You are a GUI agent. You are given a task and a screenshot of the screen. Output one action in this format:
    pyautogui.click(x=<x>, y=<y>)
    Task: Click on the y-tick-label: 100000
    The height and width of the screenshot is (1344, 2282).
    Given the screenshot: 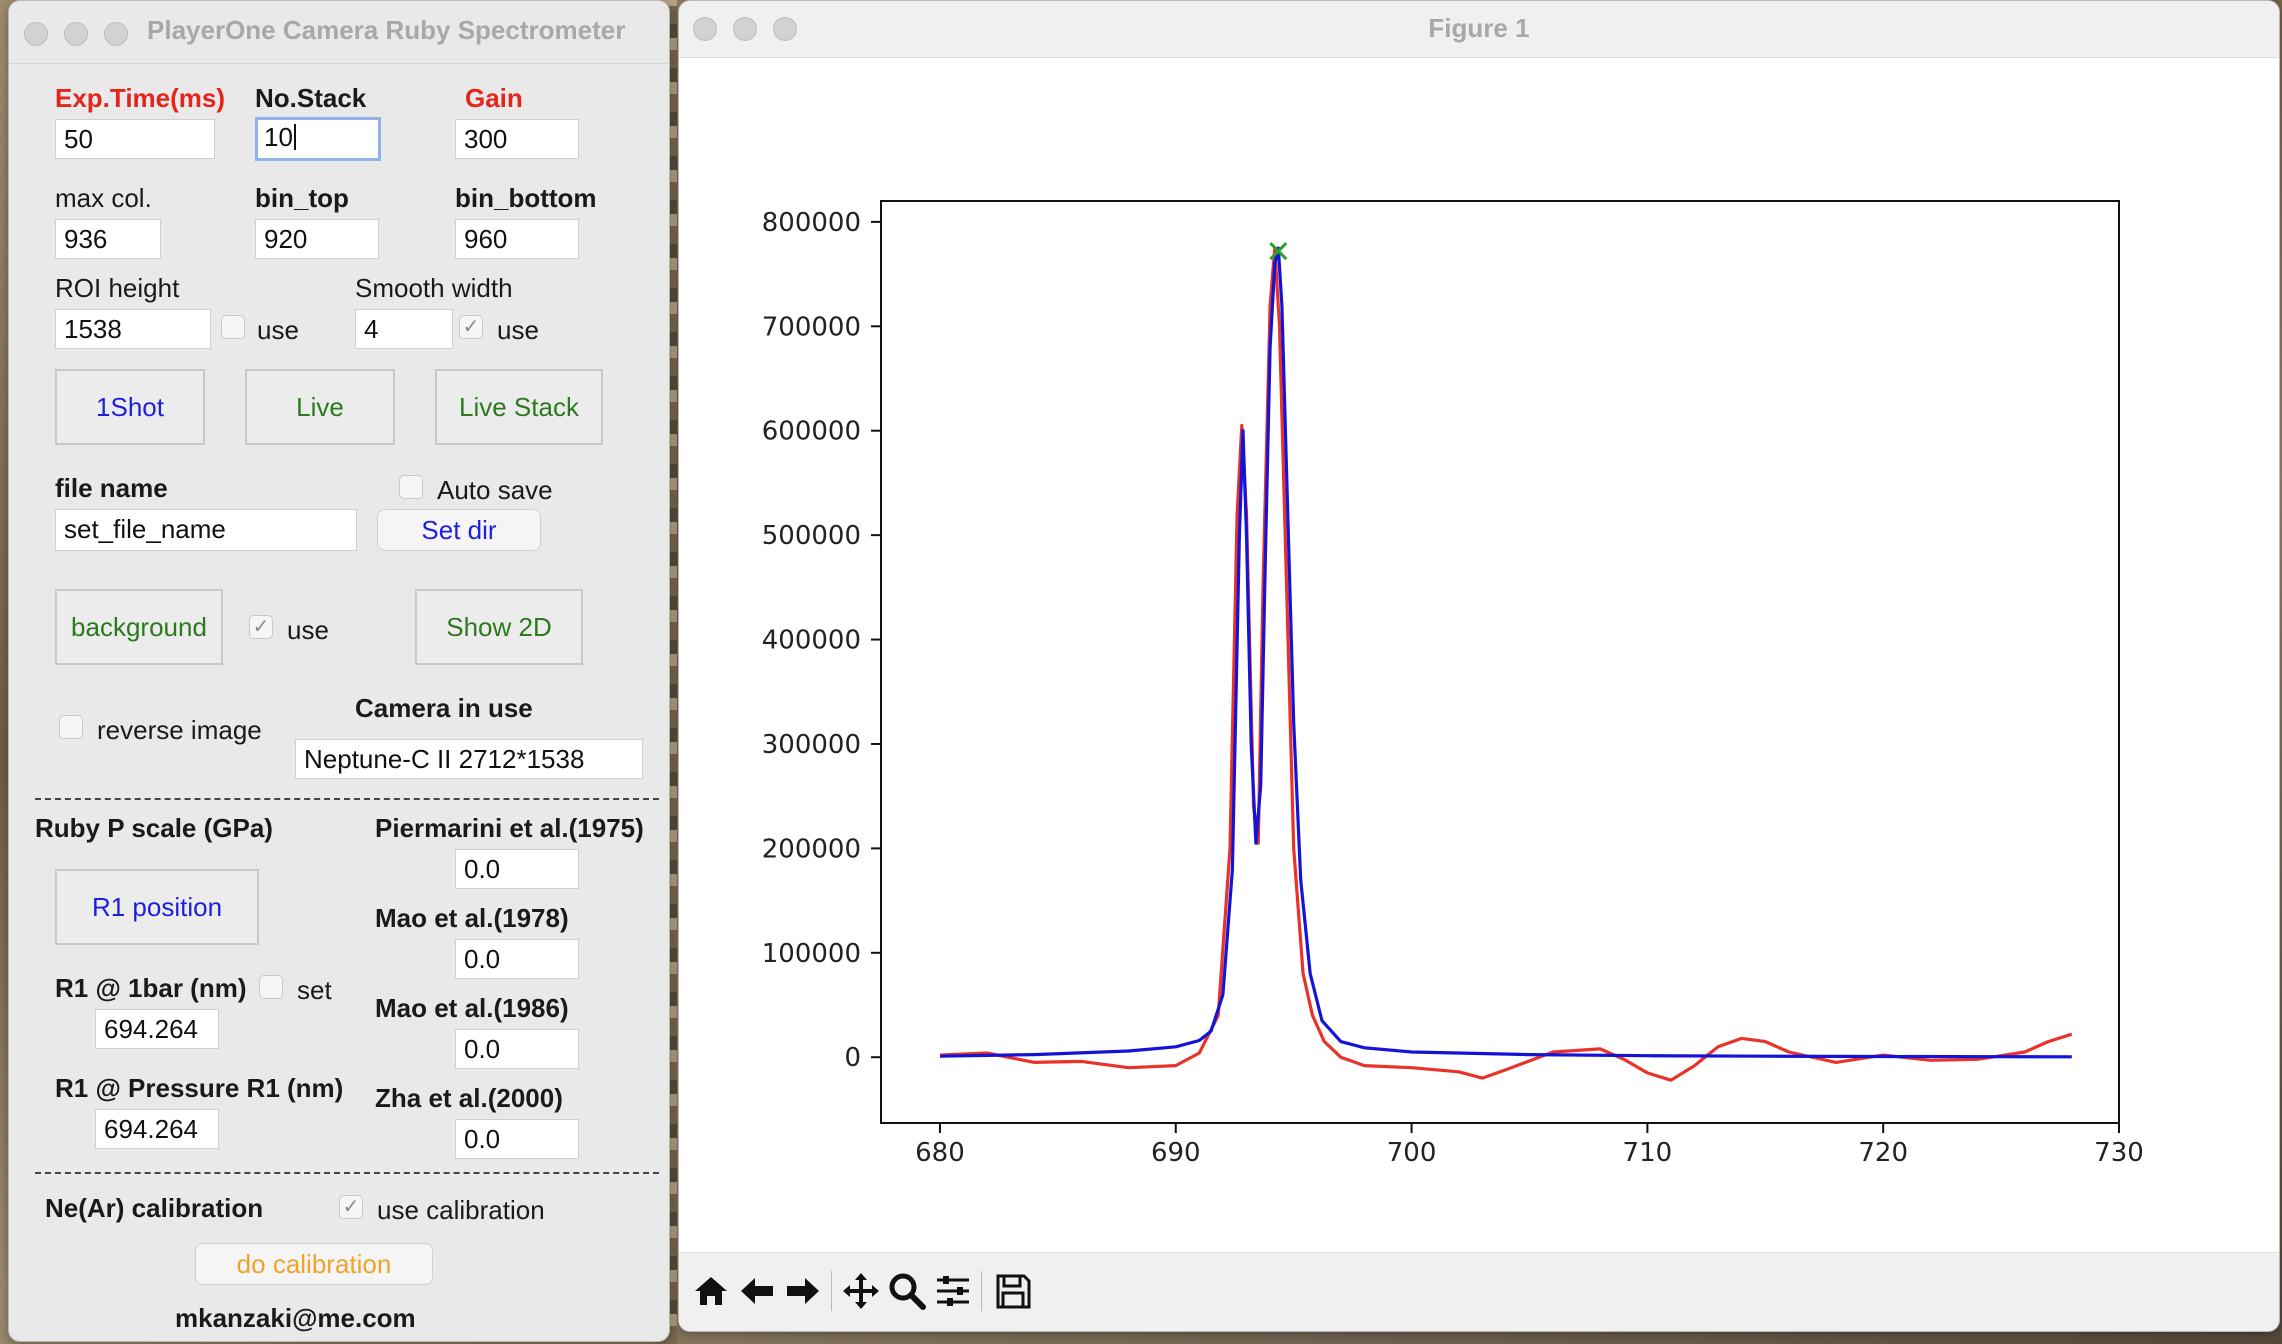 What is the action you would take?
    pyautogui.click(x=811, y=954)
    